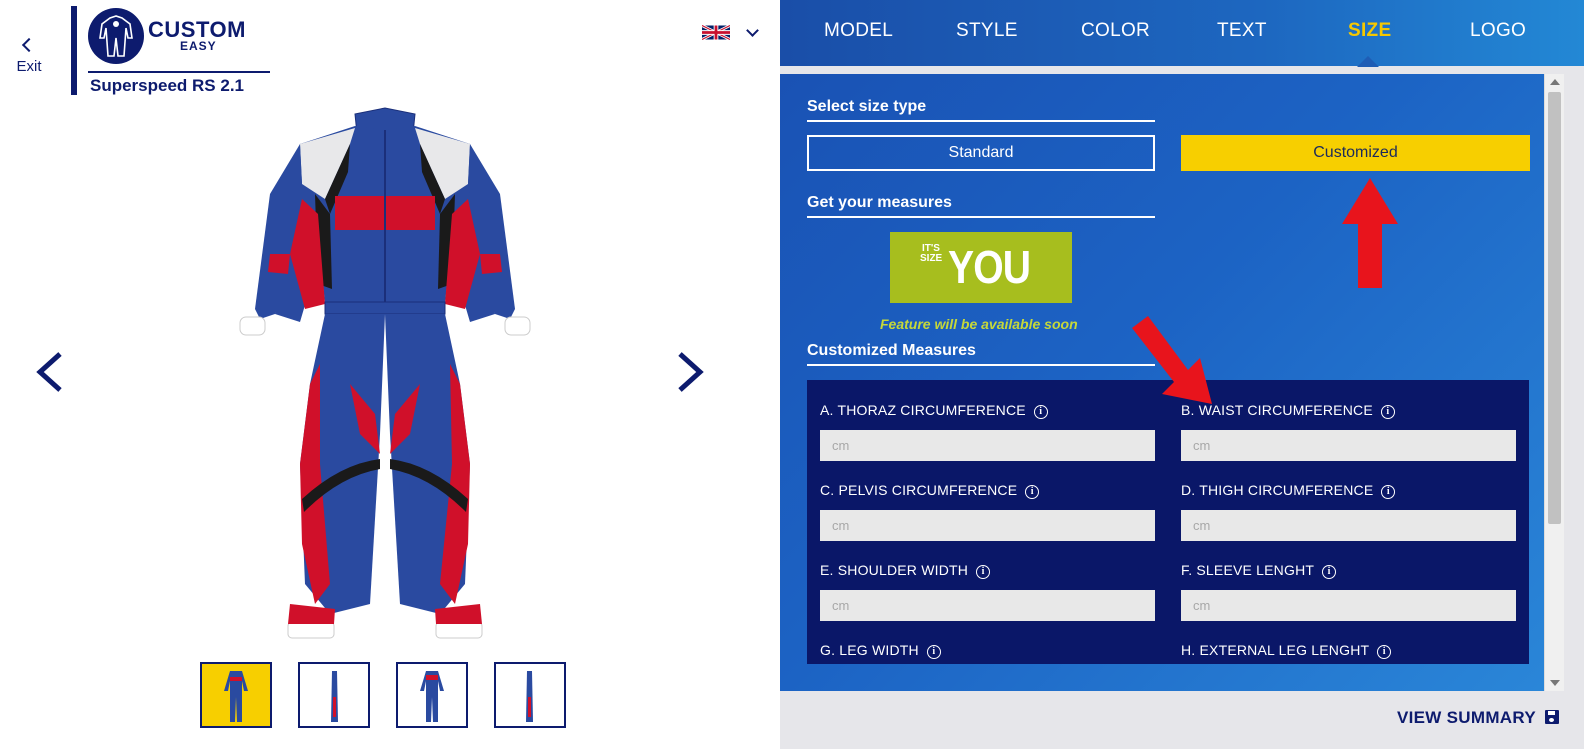 This screenshot has height=749, width=1584. I want to click on sleeve-length-input, so click(1348, 605).